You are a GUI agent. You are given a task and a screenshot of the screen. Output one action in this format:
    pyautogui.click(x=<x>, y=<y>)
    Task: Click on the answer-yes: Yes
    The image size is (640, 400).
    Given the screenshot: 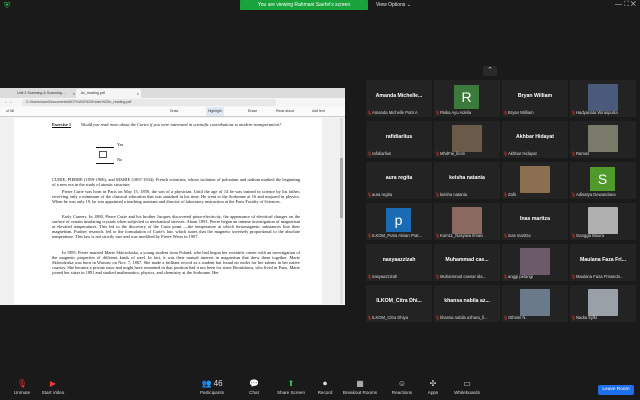 What is the action you would take?
    pyautogui.click(x=120, y=144)
    